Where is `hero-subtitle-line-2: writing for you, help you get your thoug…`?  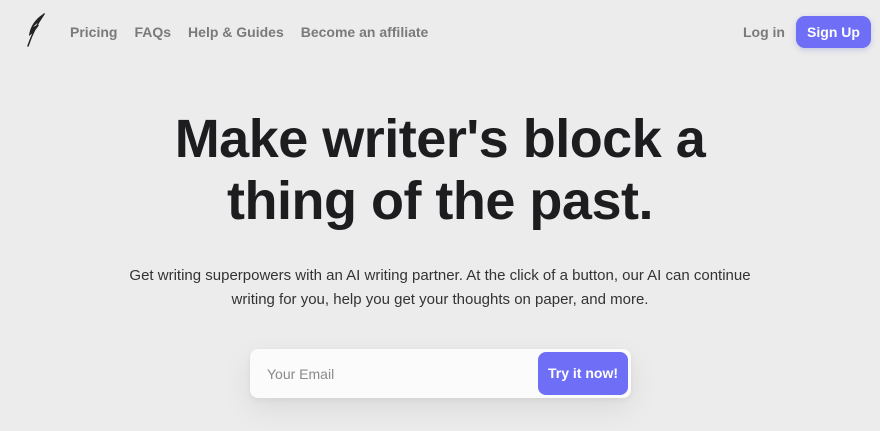
hero-subtitle-line-2: writing for you, help you get your thoug… is located at coordinates (440, 299).